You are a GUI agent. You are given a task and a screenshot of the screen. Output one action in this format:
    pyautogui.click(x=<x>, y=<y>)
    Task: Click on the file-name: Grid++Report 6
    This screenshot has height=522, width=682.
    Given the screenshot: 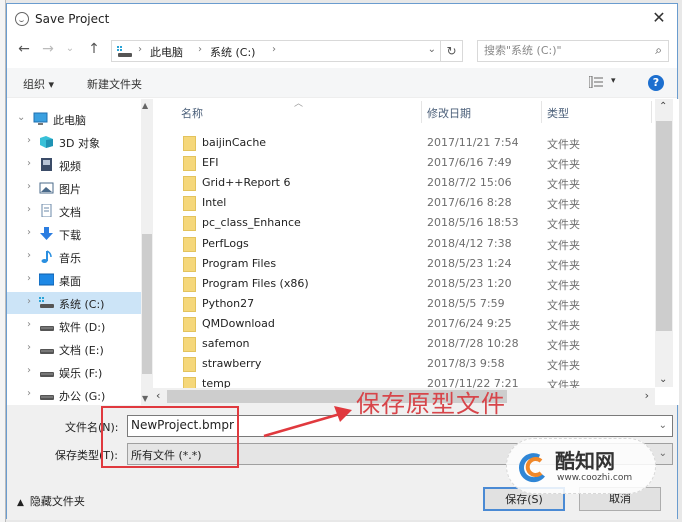 What is the action you would take?
    pyautogui.click(x=246, y=183)
    